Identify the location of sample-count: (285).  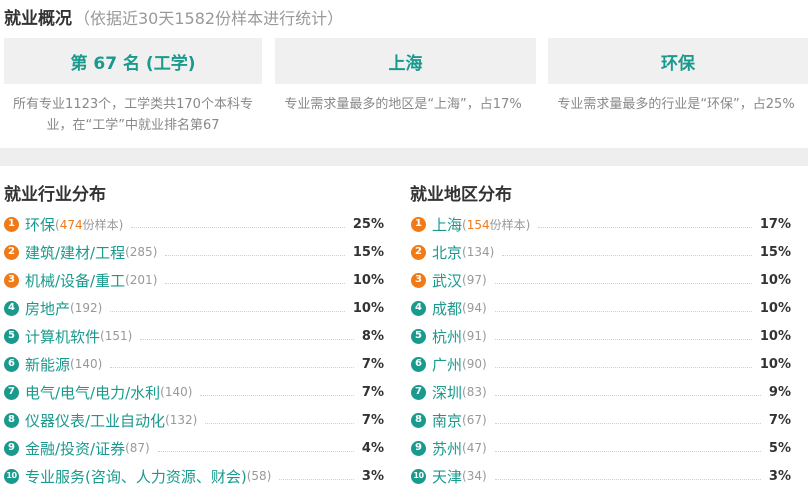
(141, 252).